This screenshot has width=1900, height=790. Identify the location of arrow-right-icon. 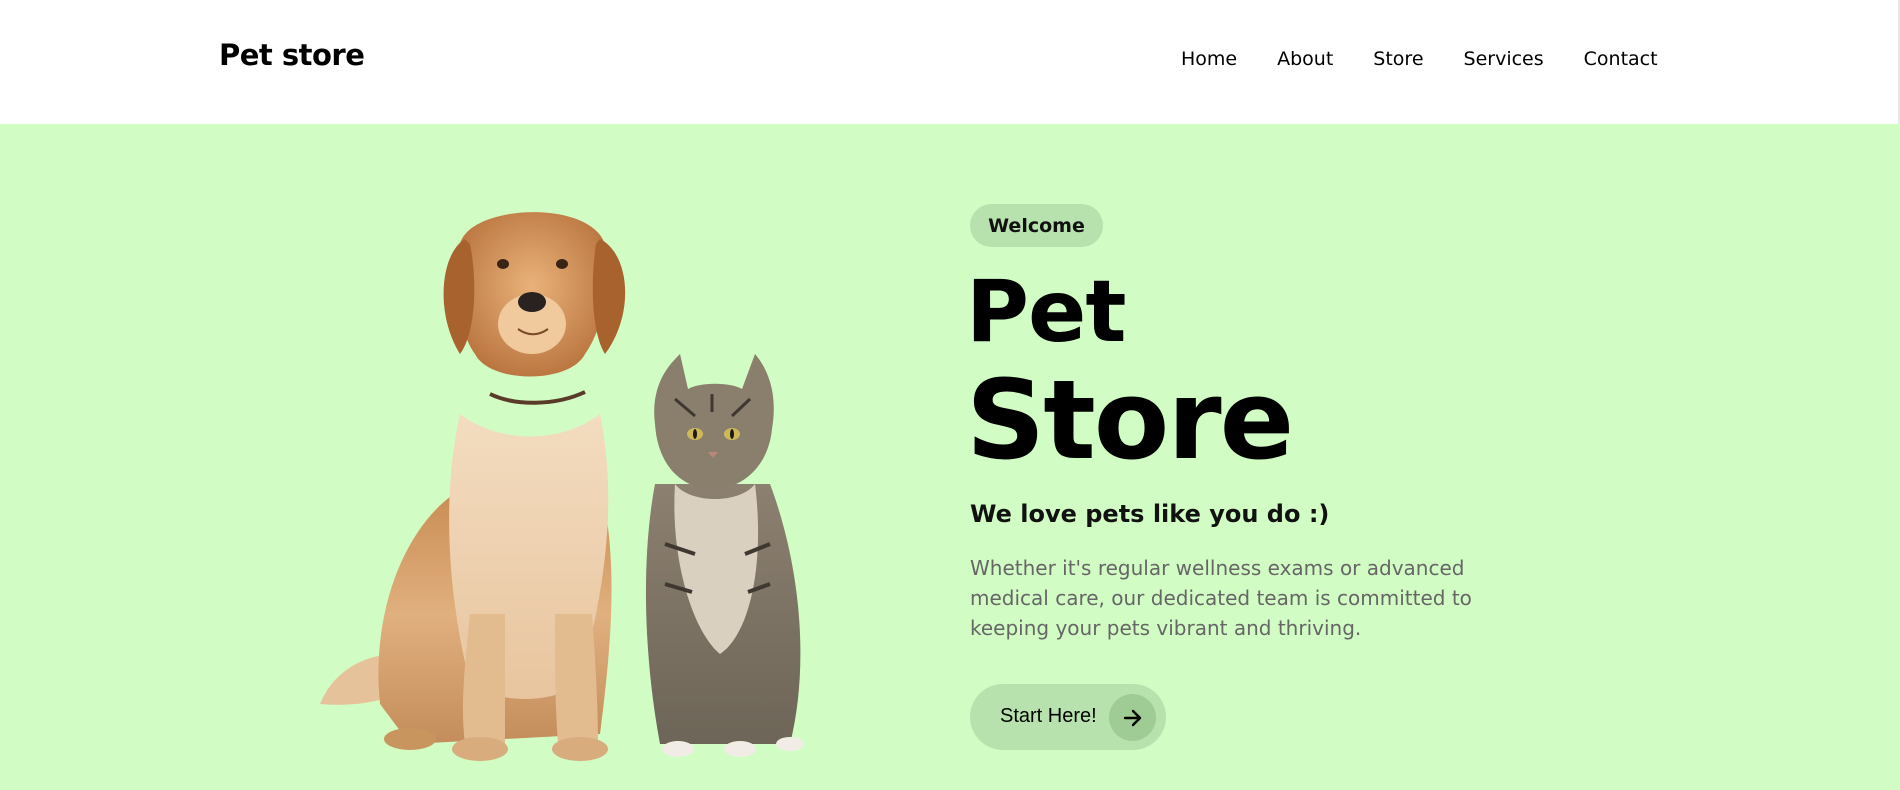
(1132, 717).